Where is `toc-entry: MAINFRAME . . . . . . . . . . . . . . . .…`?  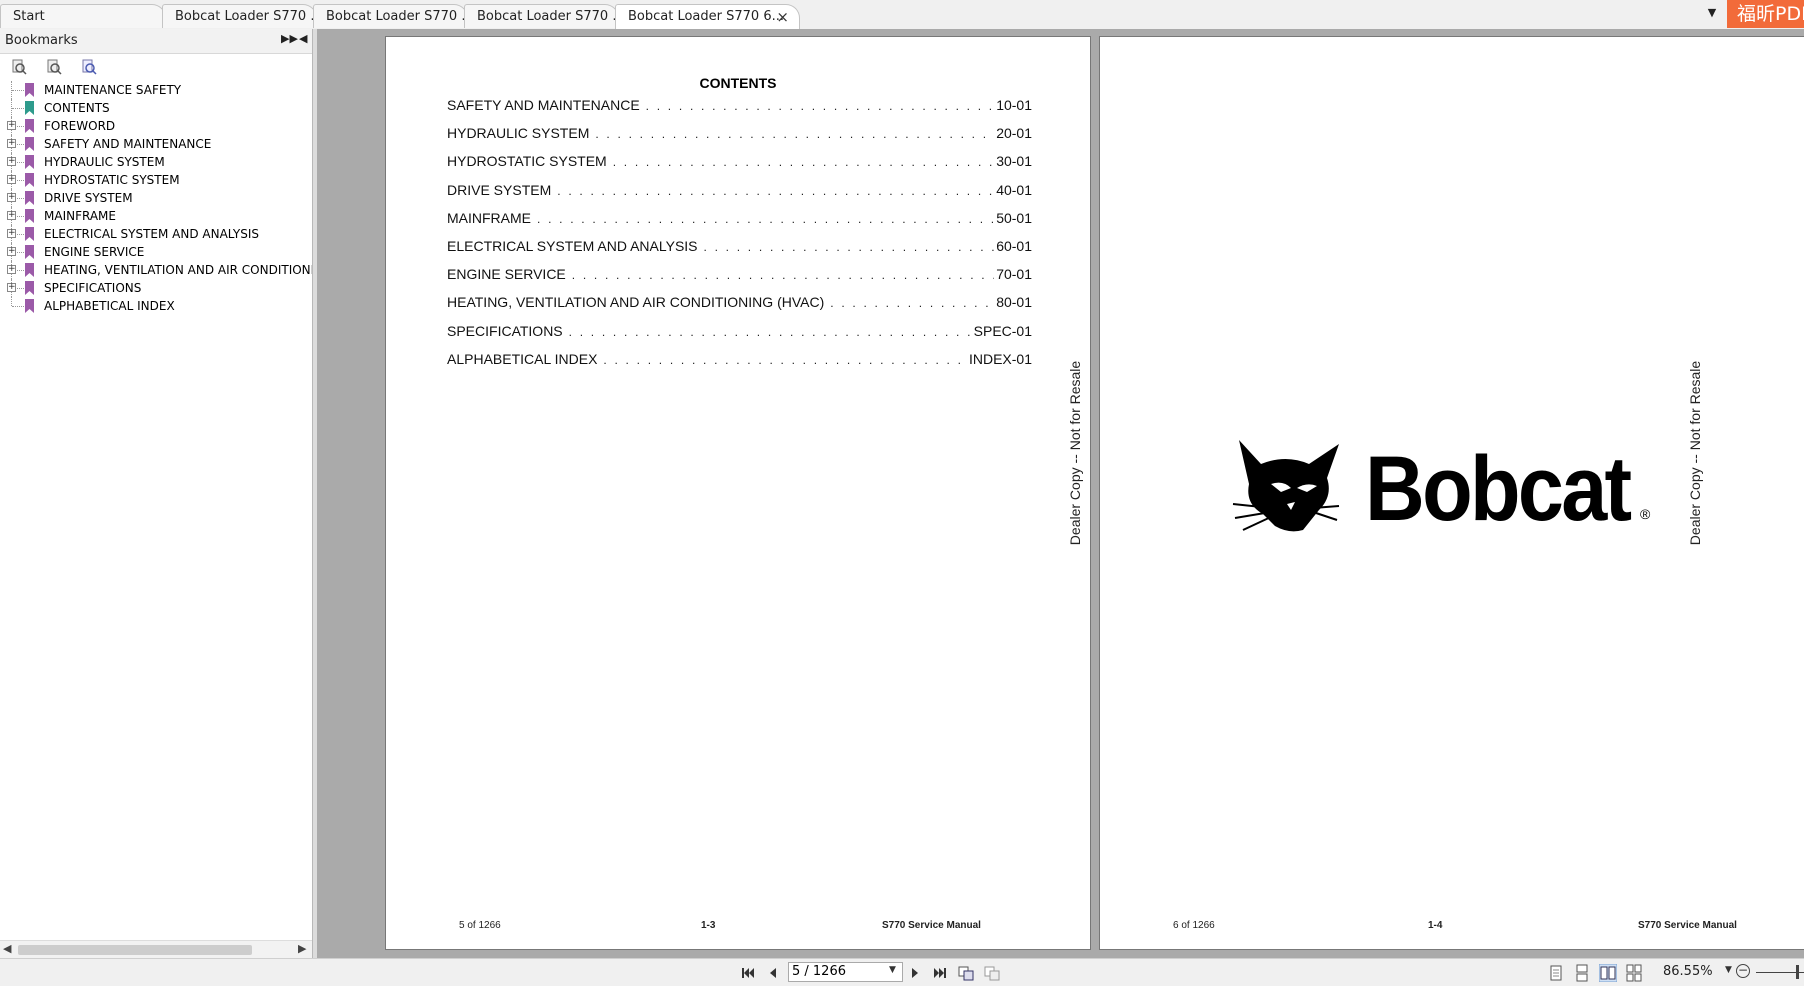 toc-entry: MAINFRAME . . . . . . . . . . . . . . . .… is located at coordinates (739, 220).